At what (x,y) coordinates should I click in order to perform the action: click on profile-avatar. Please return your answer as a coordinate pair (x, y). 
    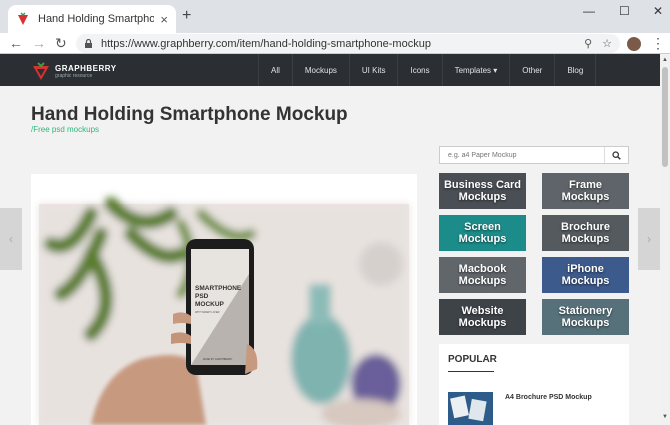
    Looking at the image, I should click on (634, 44).